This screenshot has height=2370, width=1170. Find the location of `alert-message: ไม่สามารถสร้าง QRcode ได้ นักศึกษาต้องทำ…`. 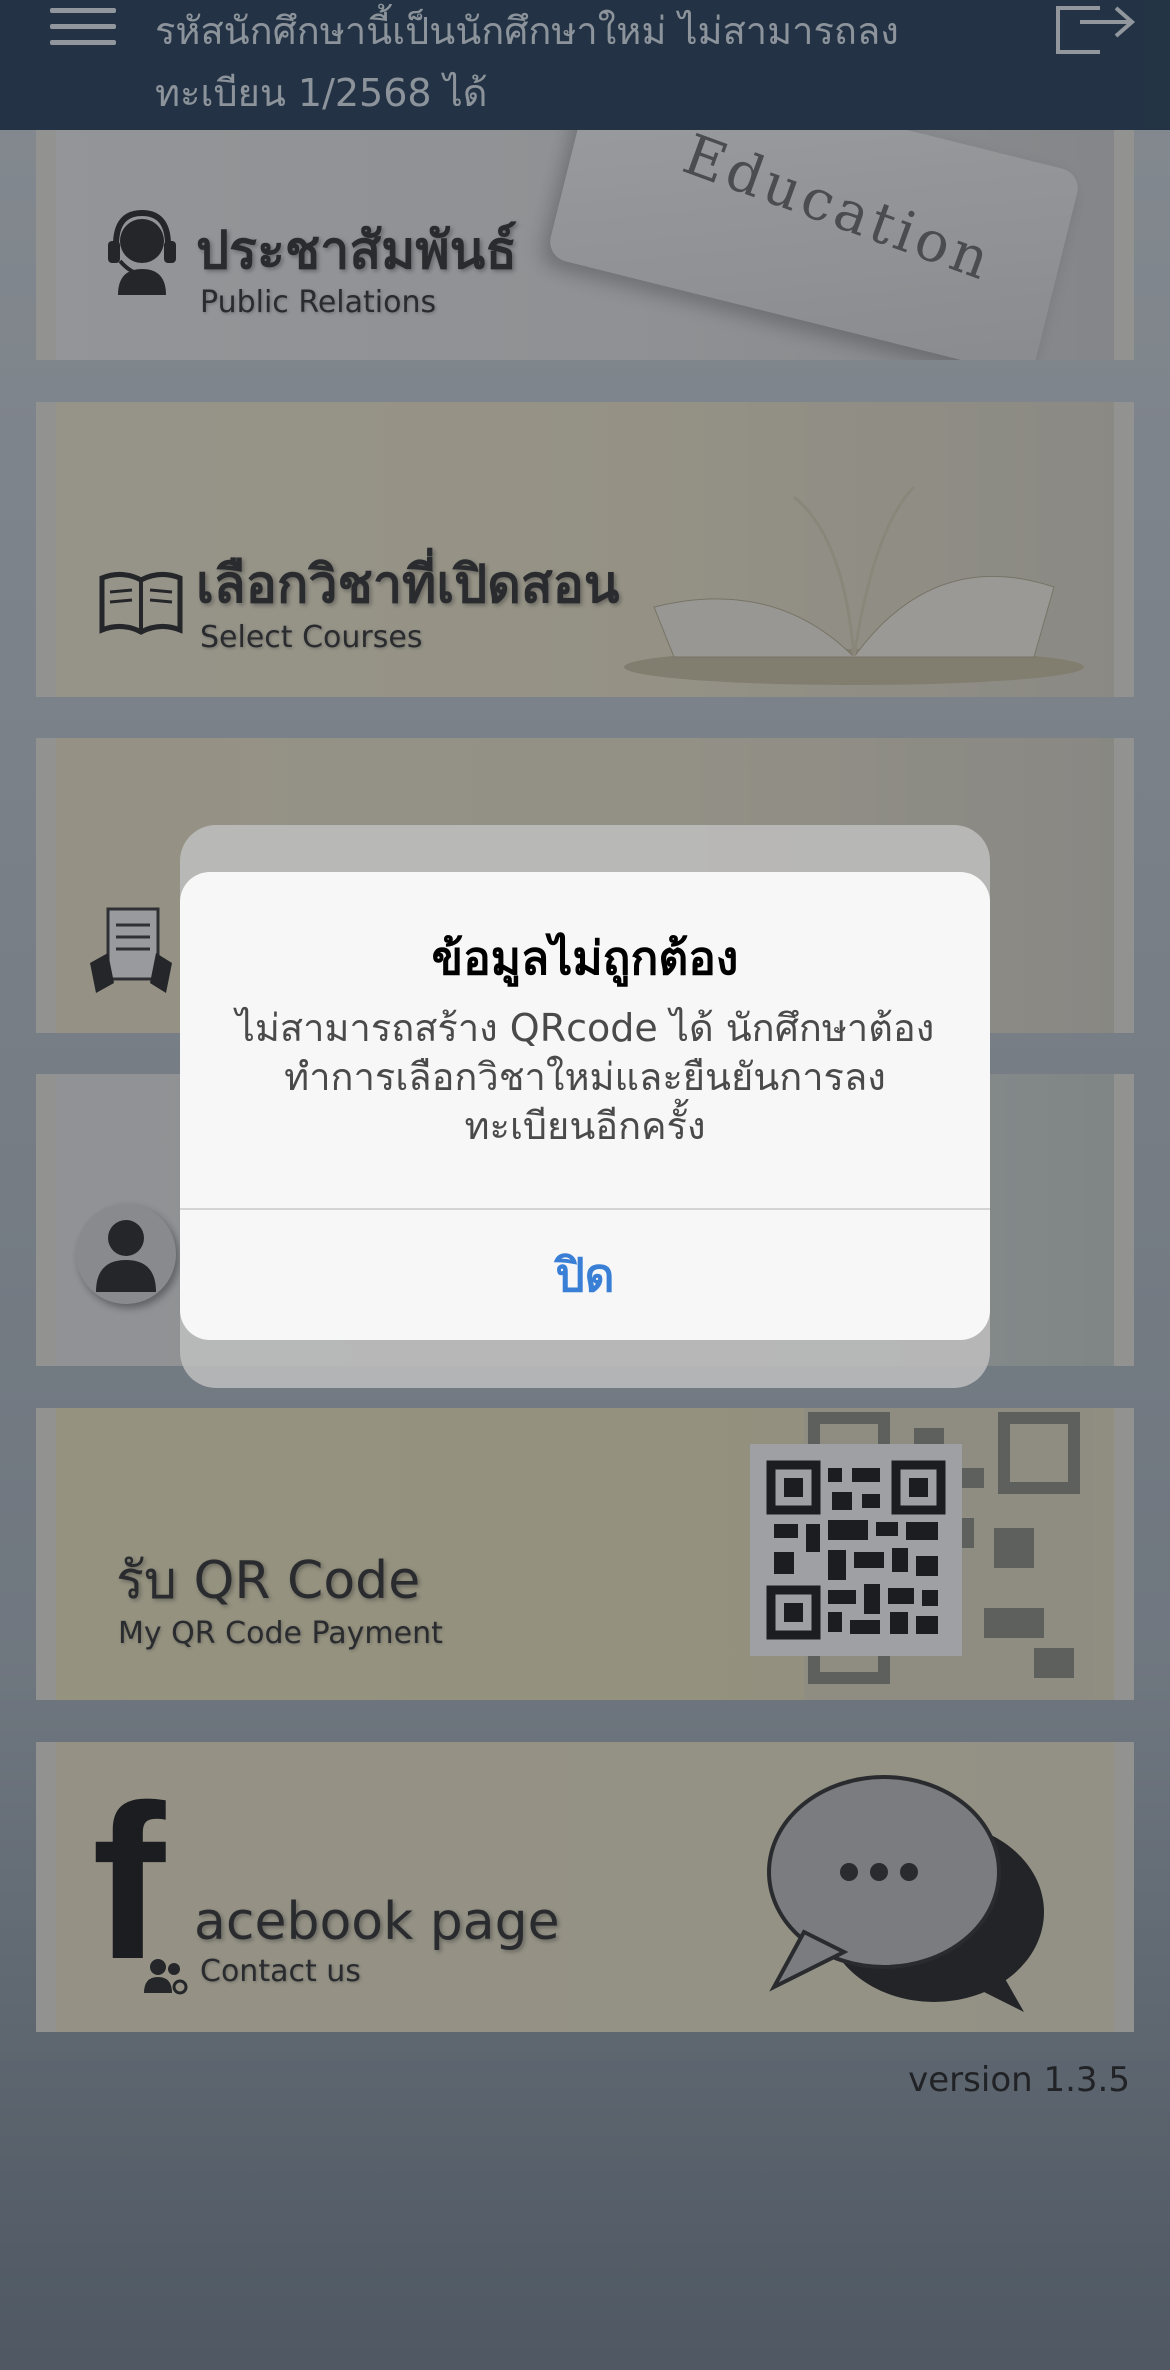

alert-message: ไม่สามารถสร้าง QRcode ได้ นักศึกษาต้องทำ… is located at coordinates (585, 1077).